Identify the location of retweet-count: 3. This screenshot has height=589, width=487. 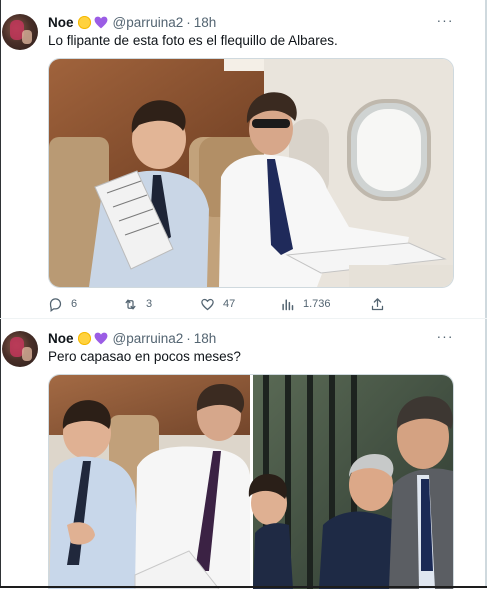
(149, 304).